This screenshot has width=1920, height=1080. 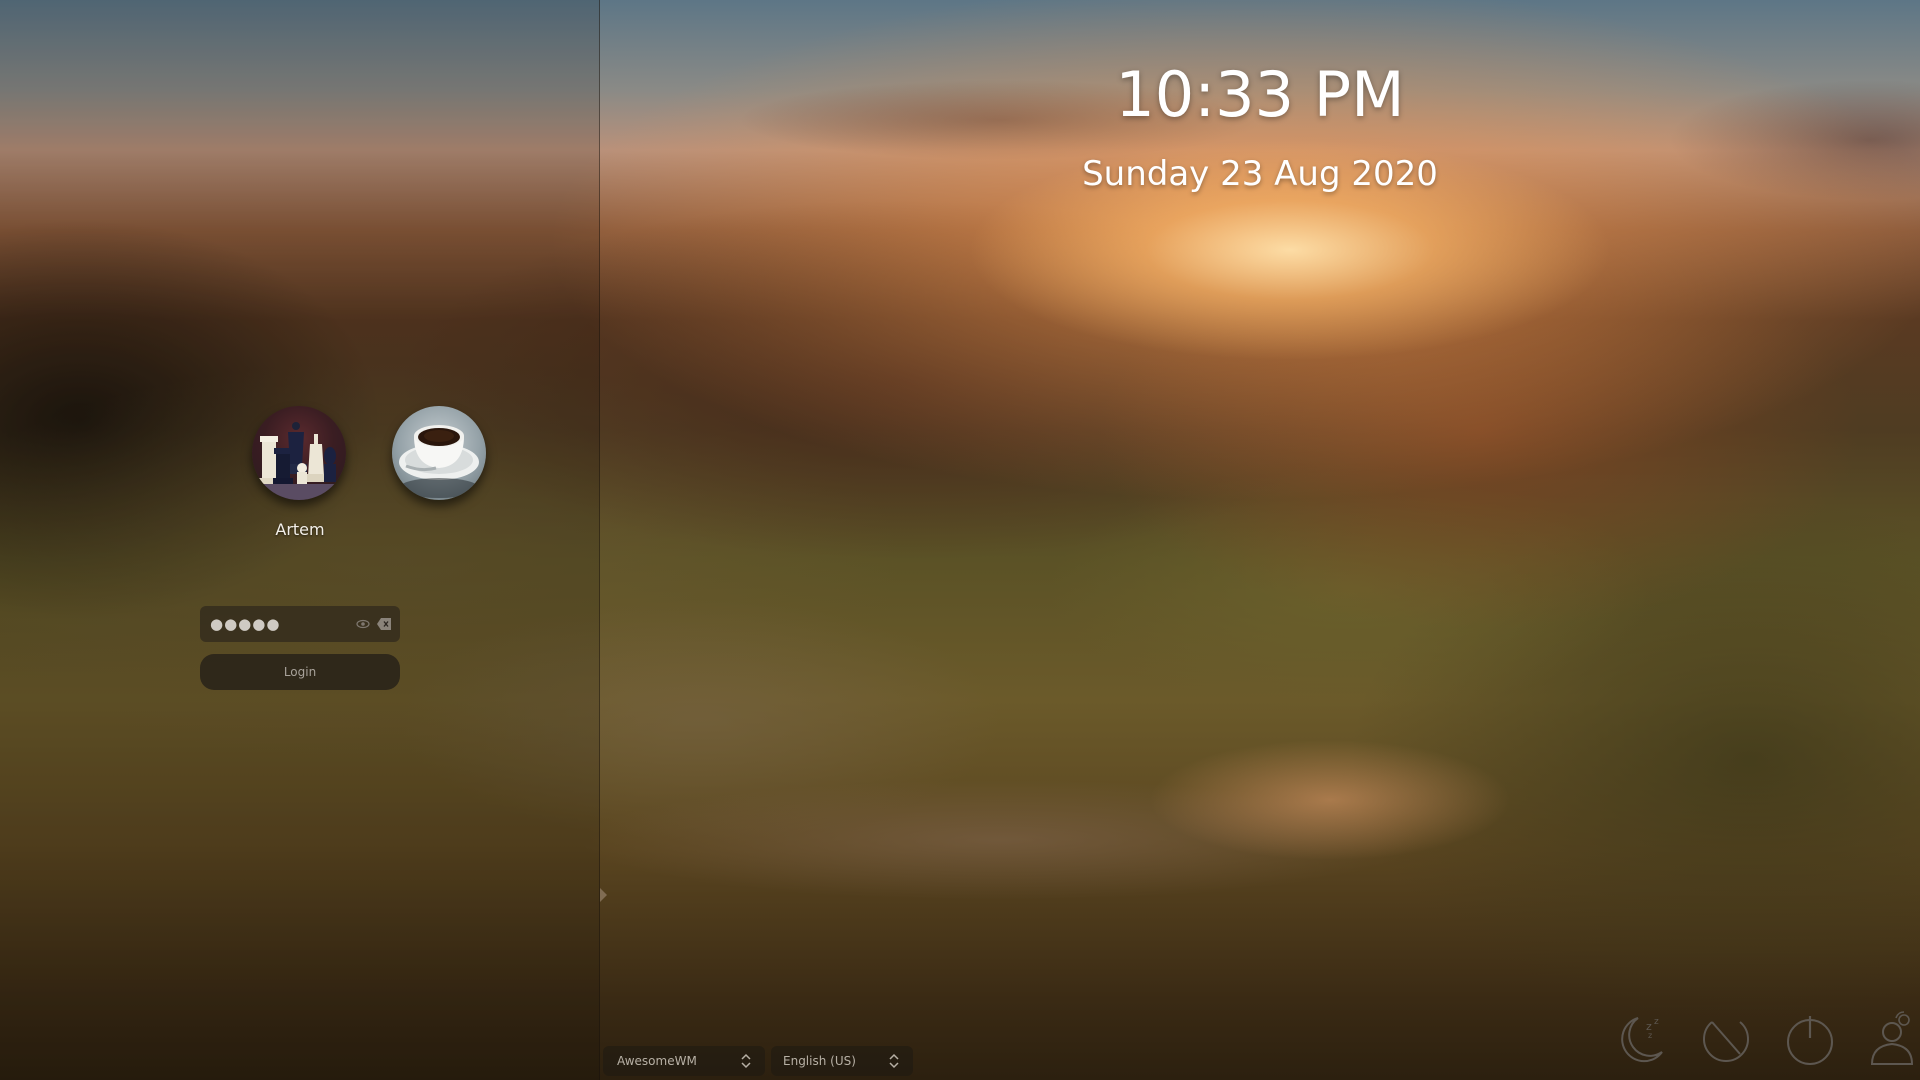 What do you see at coordinates (1260, 94) in the screenshot?
I see `clock-time: 10:33 PM` at bounding box center [1260, 94].